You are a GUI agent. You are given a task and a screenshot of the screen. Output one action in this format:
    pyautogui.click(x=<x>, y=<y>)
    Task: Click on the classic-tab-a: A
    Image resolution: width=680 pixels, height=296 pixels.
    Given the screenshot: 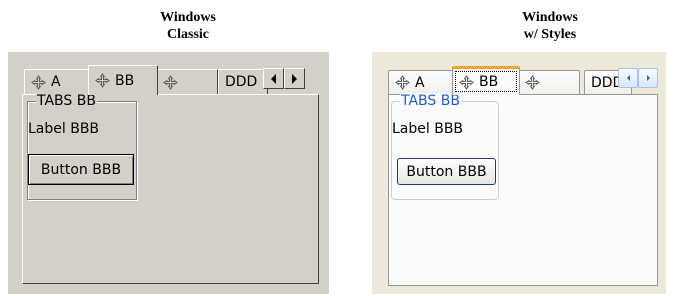 What is the action you would take?
    pyautogui.click(x=57, y=81)
    